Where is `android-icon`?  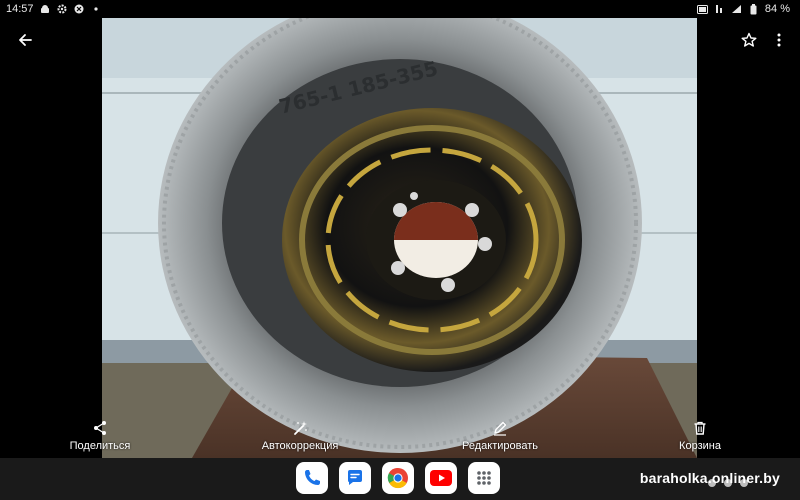
android-icon is located at coordinates (45, 9).